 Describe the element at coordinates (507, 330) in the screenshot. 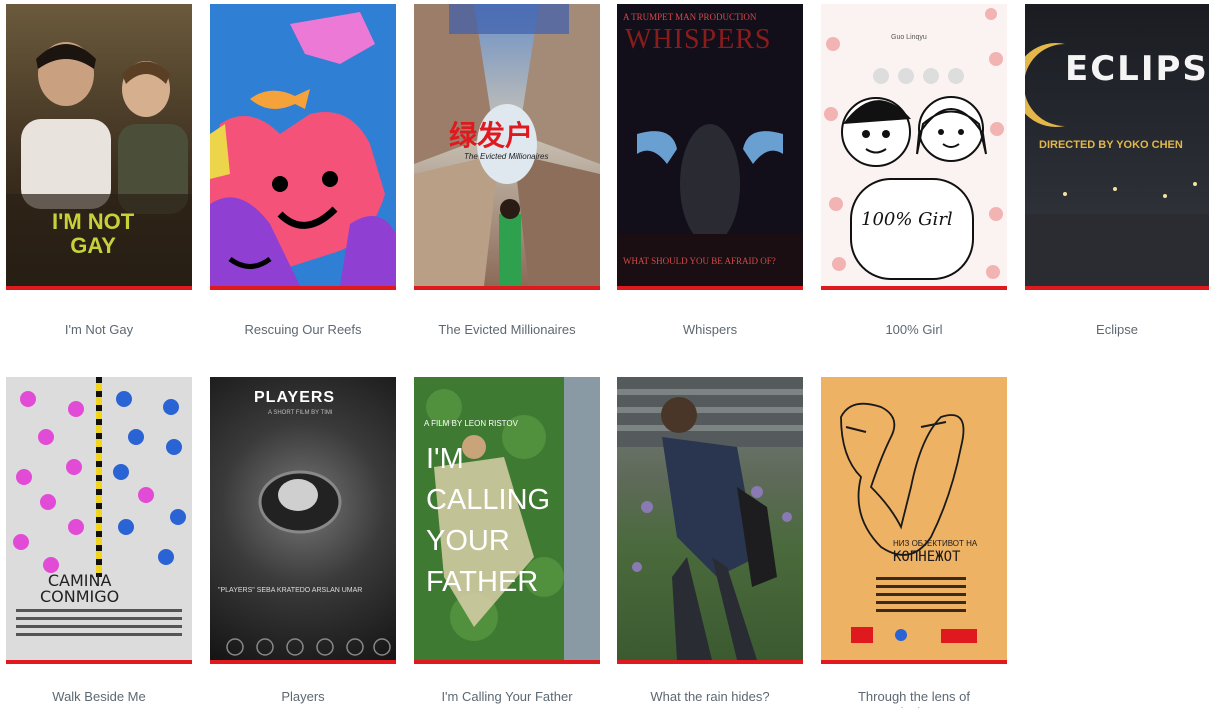

I see `film-title: The Evicted Millionaires` at that location.